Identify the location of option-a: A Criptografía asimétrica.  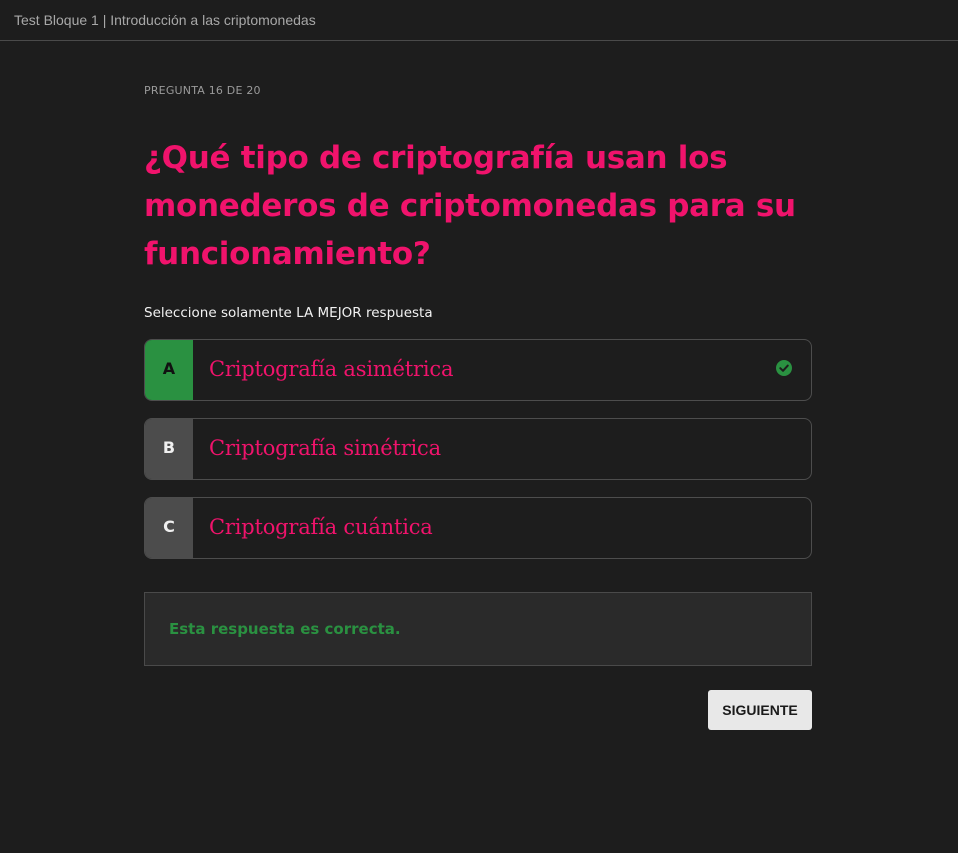
(478, 370).